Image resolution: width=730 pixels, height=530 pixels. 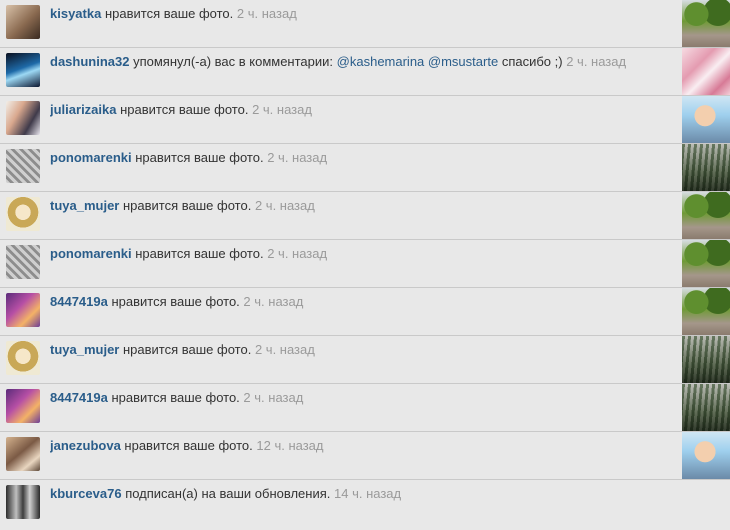 I want to click on notification-text: kisyatka нравится ваше фото. 2 ч. назад, so click(x=361, y=13).